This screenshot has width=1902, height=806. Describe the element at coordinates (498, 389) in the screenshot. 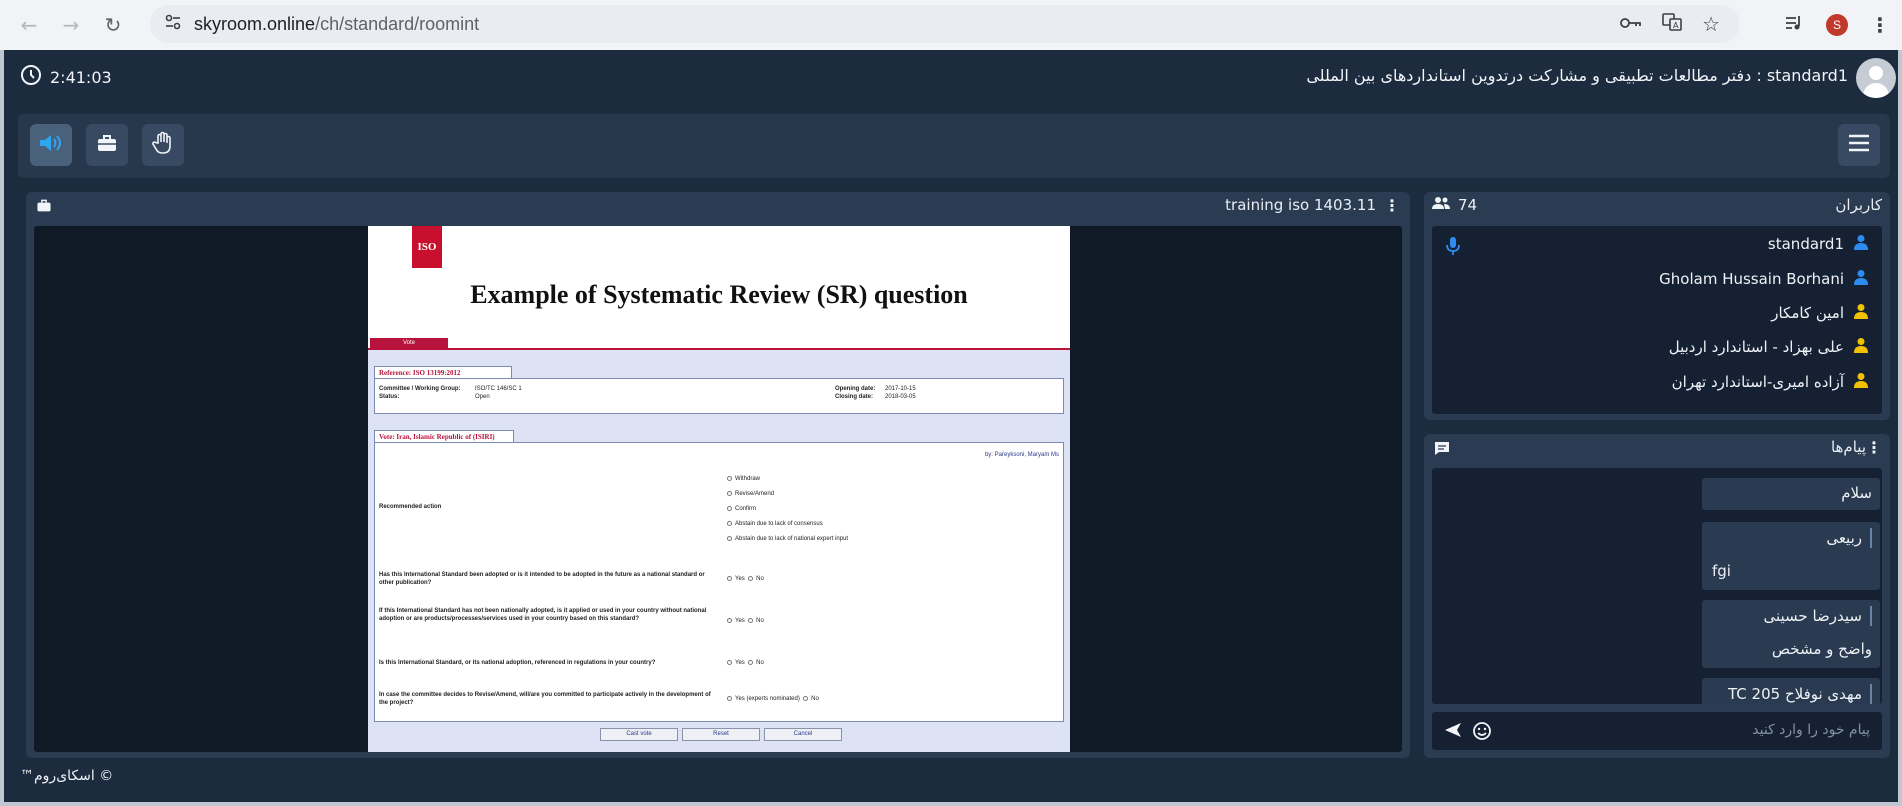

I see `committee-value: ISO/TC 146/SC 1` at that location.